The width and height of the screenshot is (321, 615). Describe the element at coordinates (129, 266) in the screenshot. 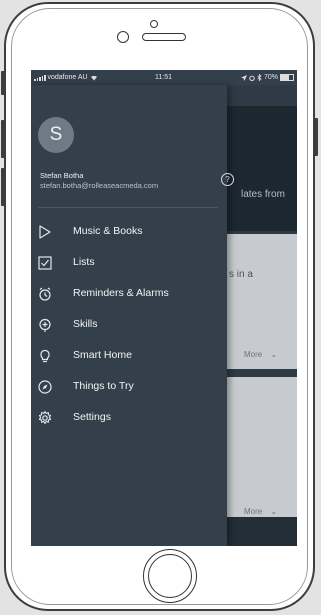

I see `menu-item-lists: Lists` at that location.